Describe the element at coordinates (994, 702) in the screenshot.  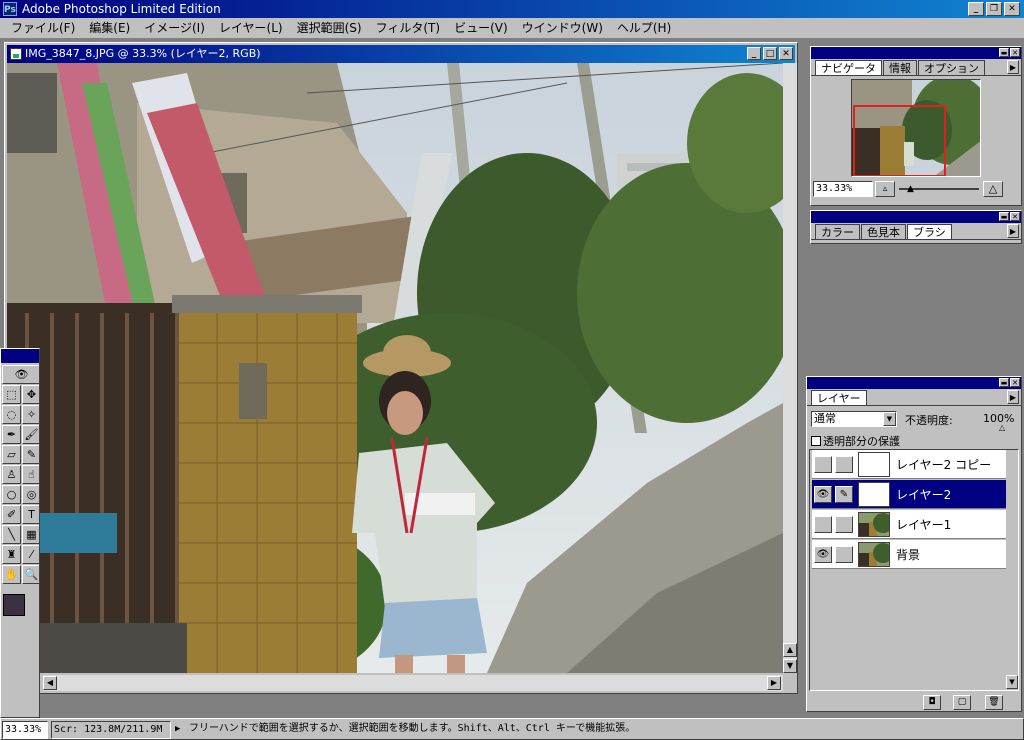
I see `trash-icon: 🗑` at that location.